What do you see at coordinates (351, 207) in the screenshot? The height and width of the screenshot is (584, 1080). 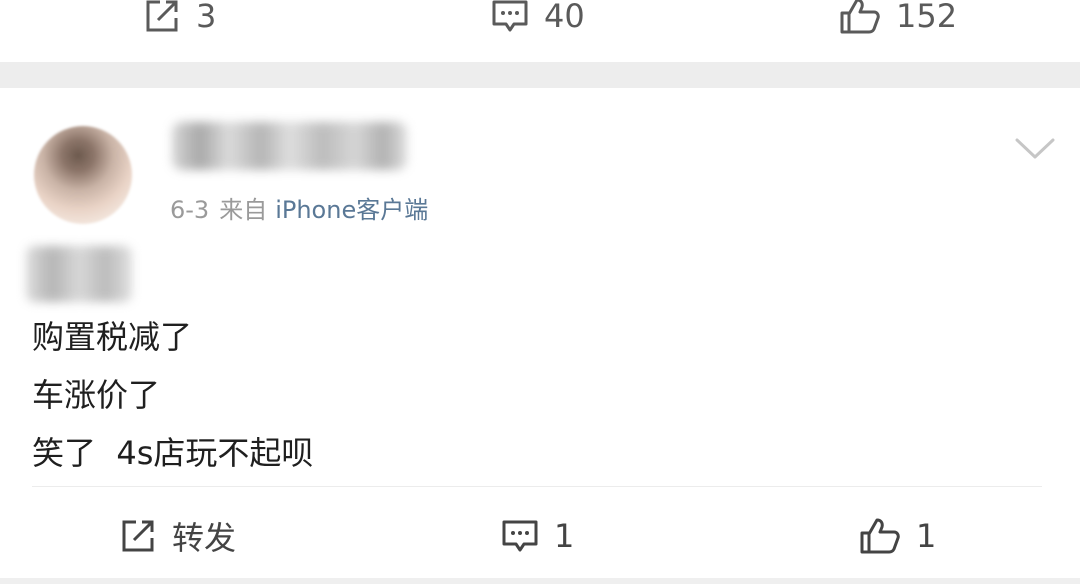 I see `source-client-link: iPhone客户端` at bounding box center [351, 207].